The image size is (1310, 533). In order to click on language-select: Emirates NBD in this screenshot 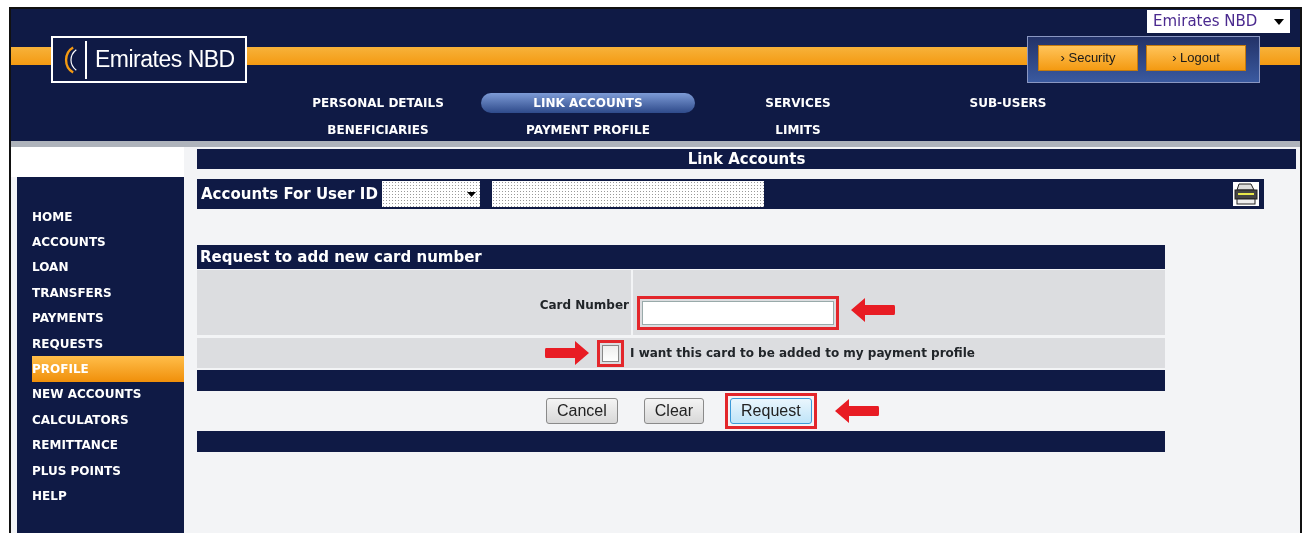, I will do `click(1218, 21)`.